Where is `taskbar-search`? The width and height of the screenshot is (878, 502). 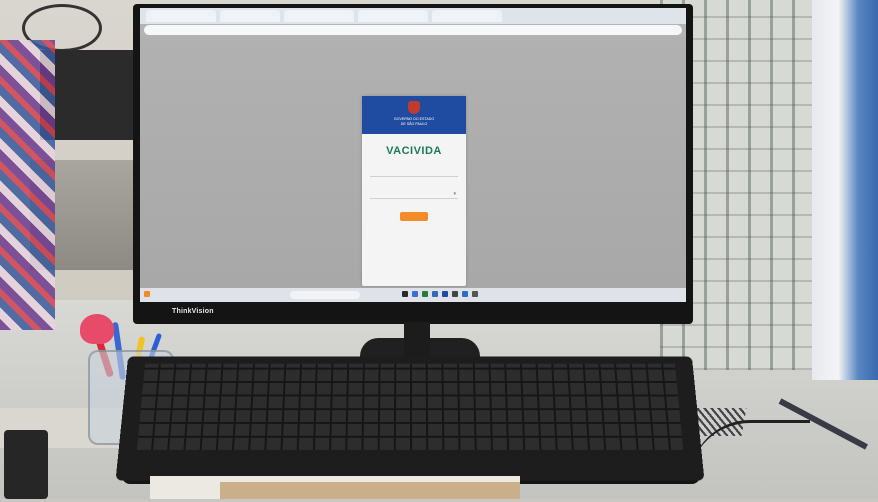 taskbar-search is located at coordinates (325, 295).